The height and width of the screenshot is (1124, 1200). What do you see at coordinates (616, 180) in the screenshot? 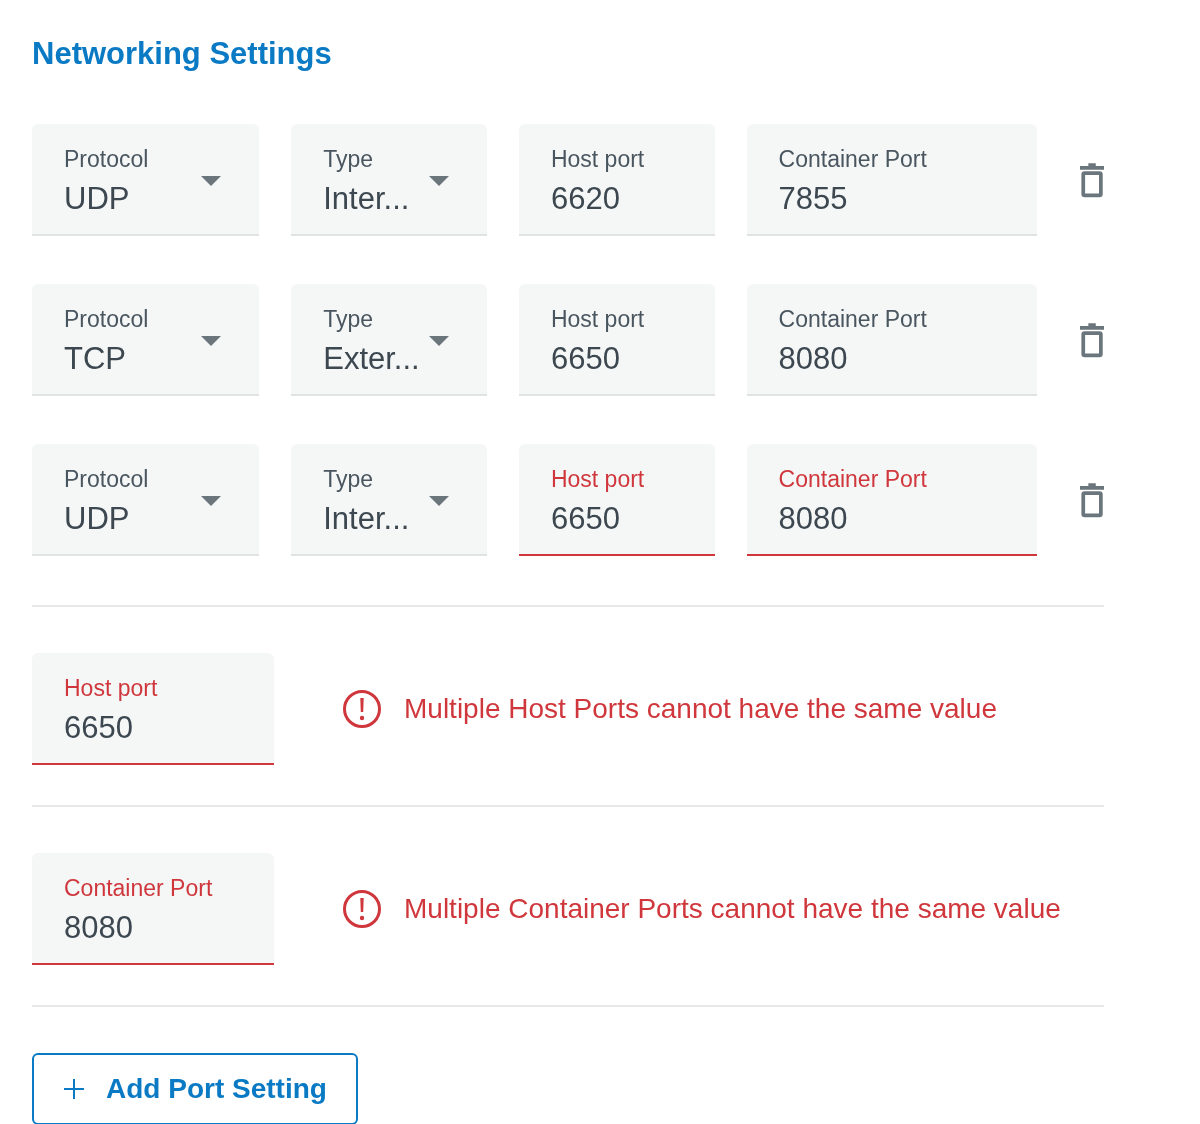
I see `input-field: Host port 6620` at bounding box center [616, 180].